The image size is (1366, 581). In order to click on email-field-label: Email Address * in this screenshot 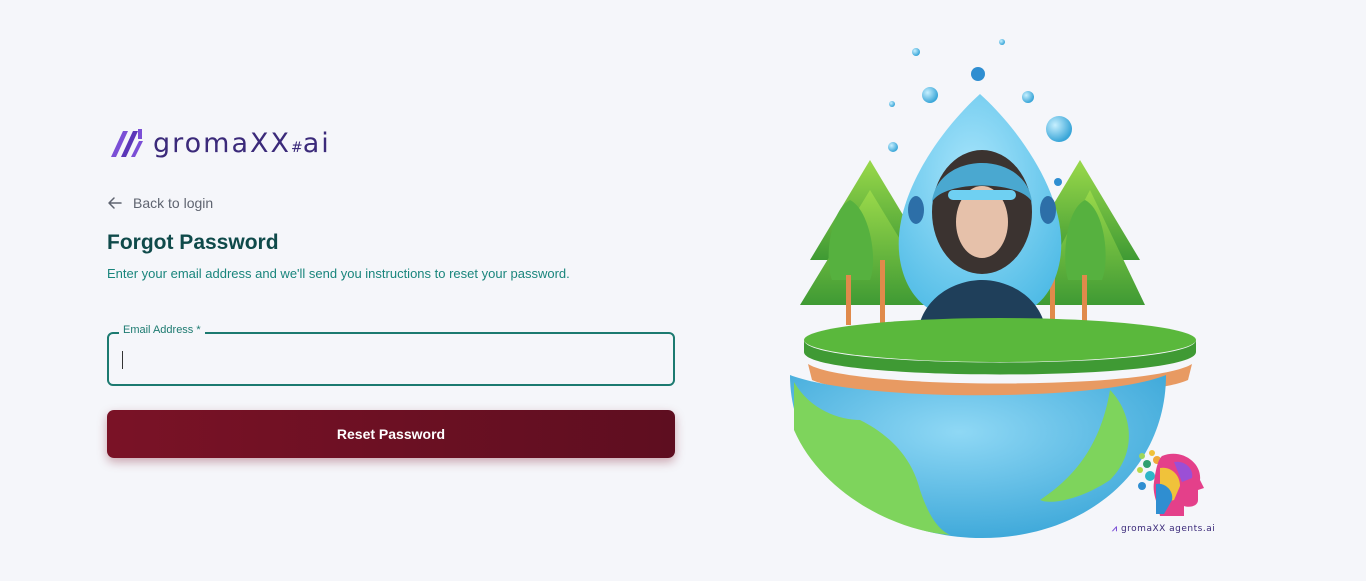, I will do `click(162, 330)`.